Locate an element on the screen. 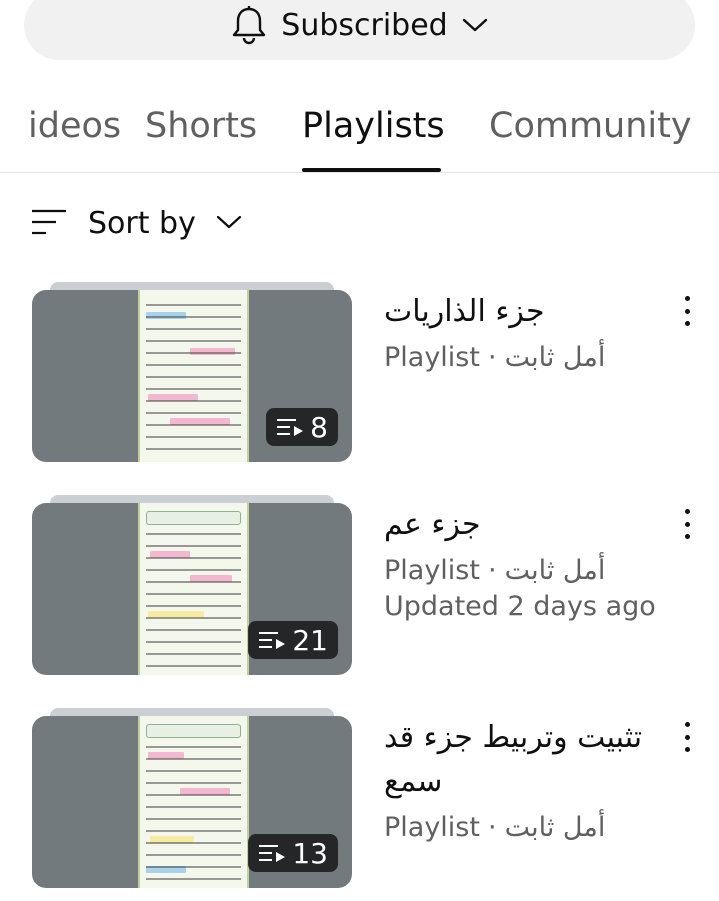 The width and height of the screenshot is (719, 901). video-count-badge: 13 is located at coordinates (293, 853).